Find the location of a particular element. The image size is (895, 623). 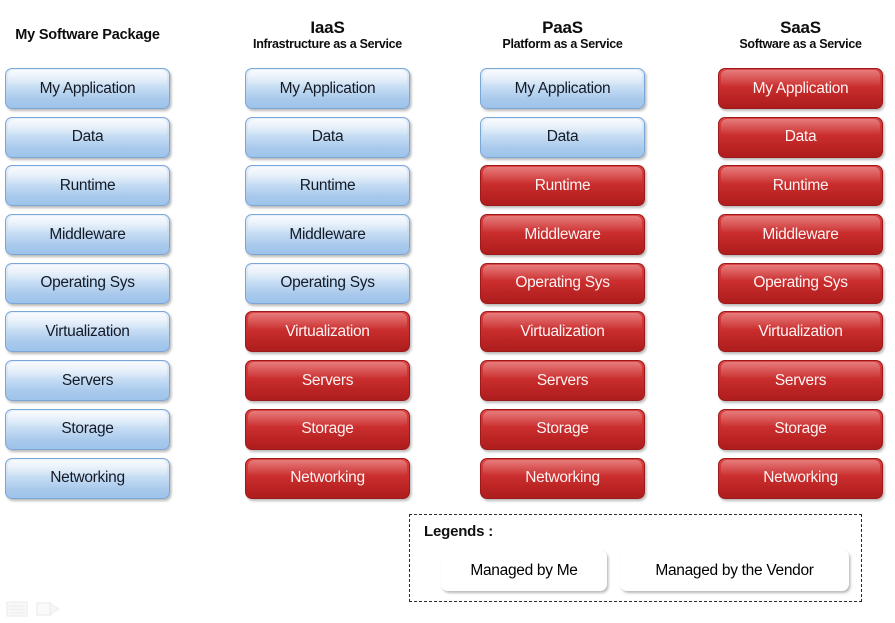

corner-watermark-icons is located at coordinates (36, 609).